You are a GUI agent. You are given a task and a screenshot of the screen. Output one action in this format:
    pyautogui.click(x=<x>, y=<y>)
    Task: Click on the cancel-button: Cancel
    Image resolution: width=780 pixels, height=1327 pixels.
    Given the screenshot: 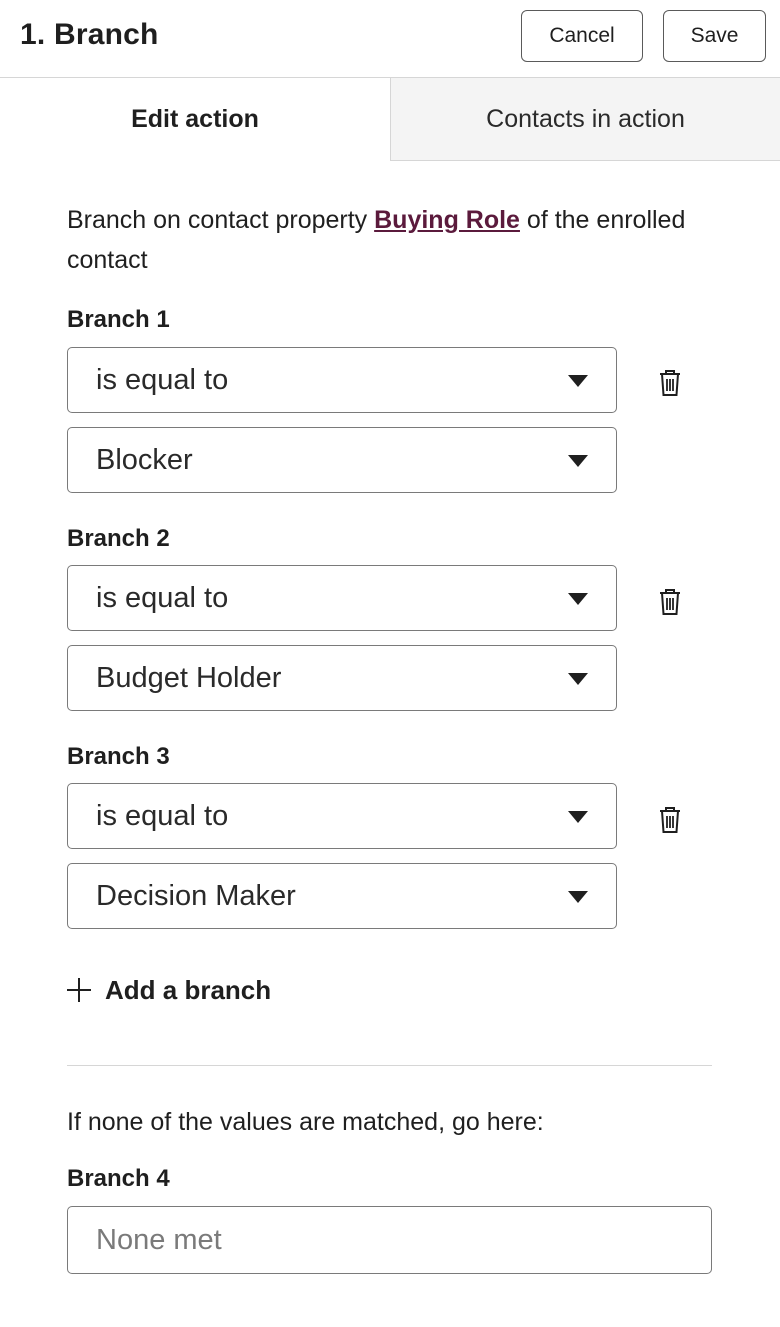 What is the action you would take?
    pyautogui.click(x=582, y=36)
    